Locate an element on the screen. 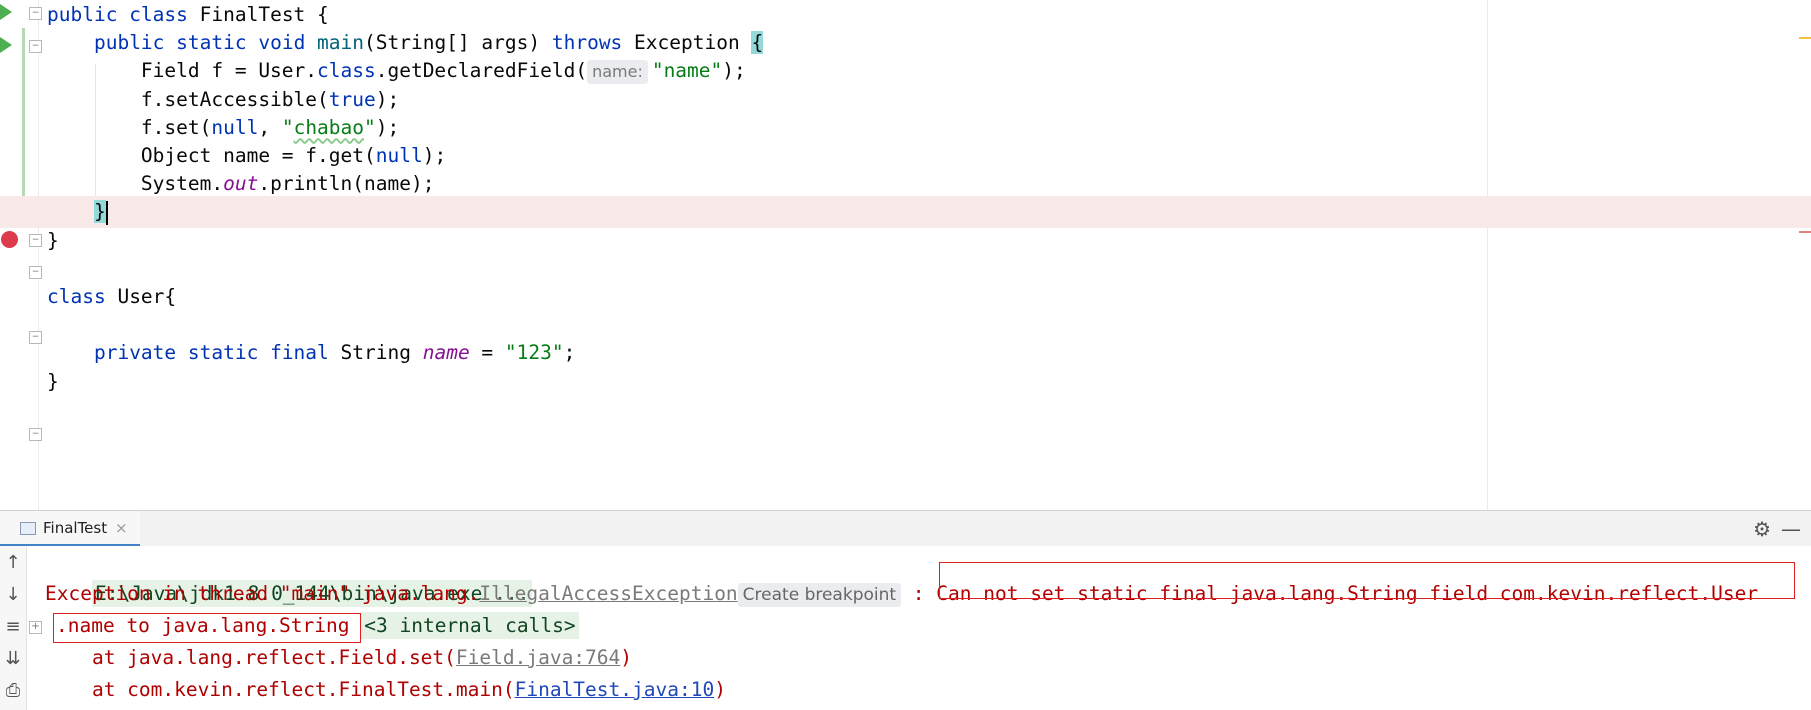  code-token: "123" is located at coordinates (534, 353).